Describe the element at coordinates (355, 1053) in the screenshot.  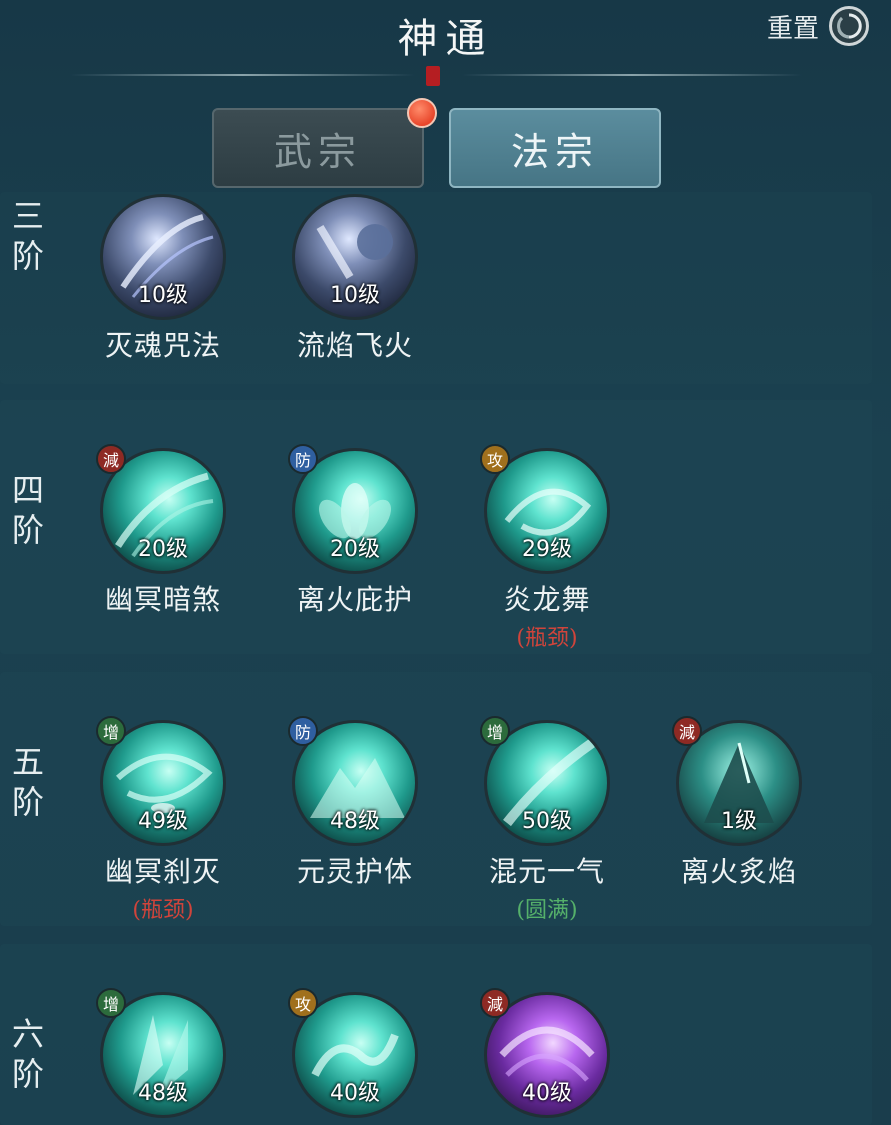
I see `skill-card: 40级 攻` at that location.